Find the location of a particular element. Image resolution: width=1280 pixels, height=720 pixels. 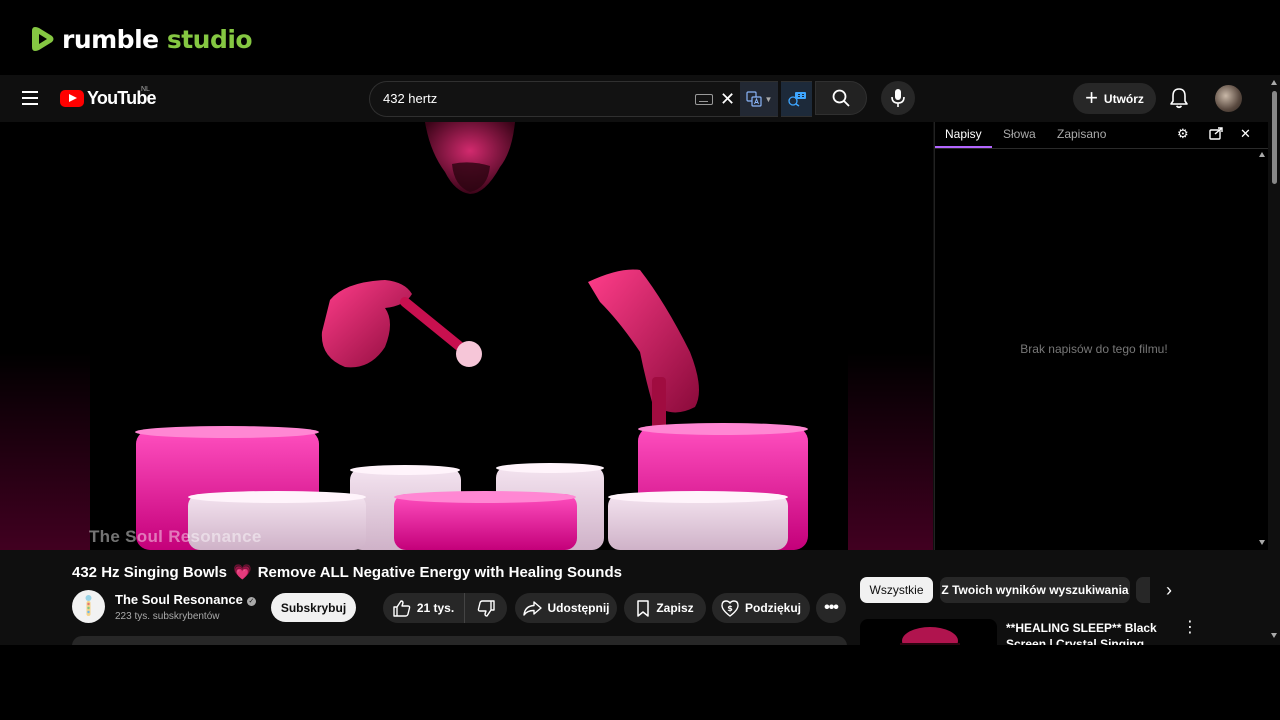

more-actions-button: ••• is located at coordinates (831, 608).